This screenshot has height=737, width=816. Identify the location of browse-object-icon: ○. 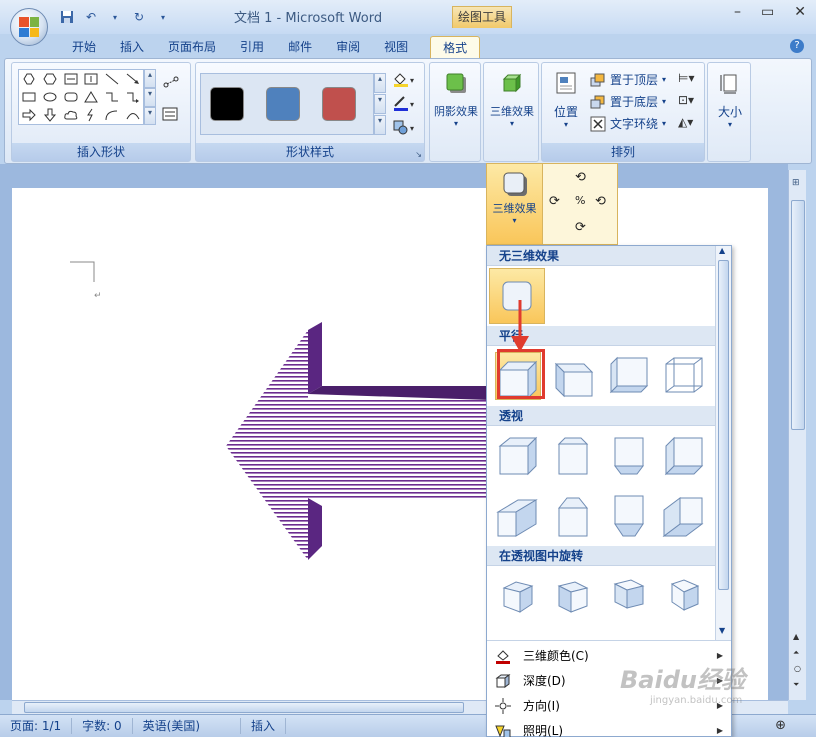
(797, 668).